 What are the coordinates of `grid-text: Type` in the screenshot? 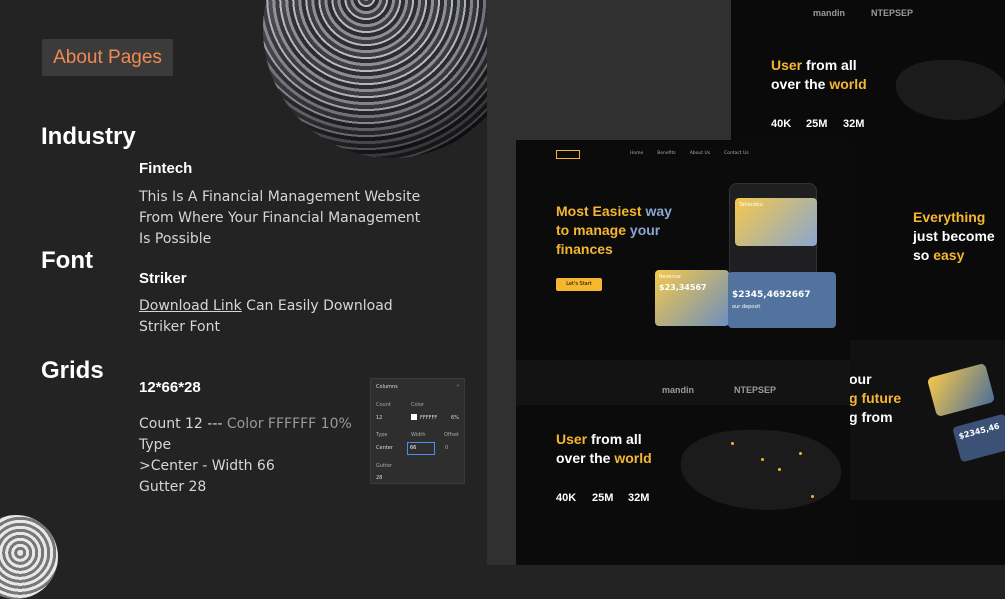 It's located at (155, 445).